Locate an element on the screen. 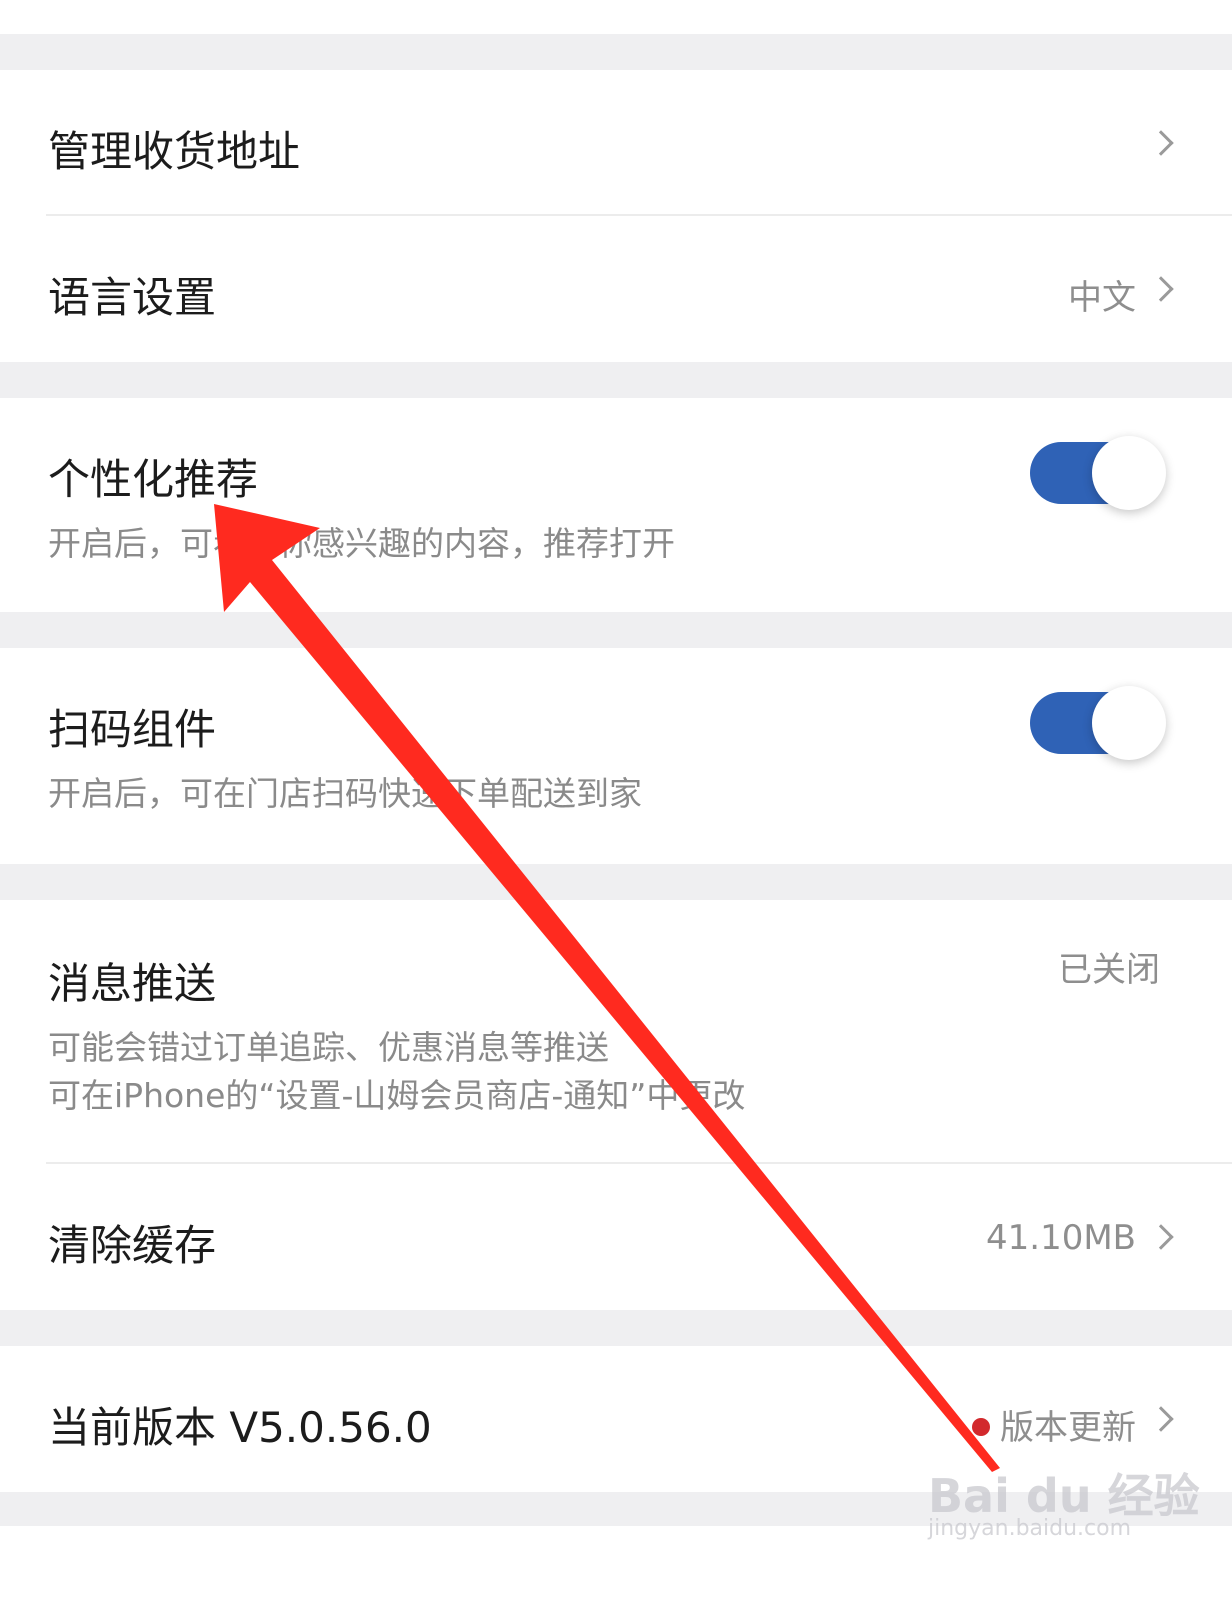  version-title: 当前版本 V5.0.56.0 is located at coordinates (240, 1427).